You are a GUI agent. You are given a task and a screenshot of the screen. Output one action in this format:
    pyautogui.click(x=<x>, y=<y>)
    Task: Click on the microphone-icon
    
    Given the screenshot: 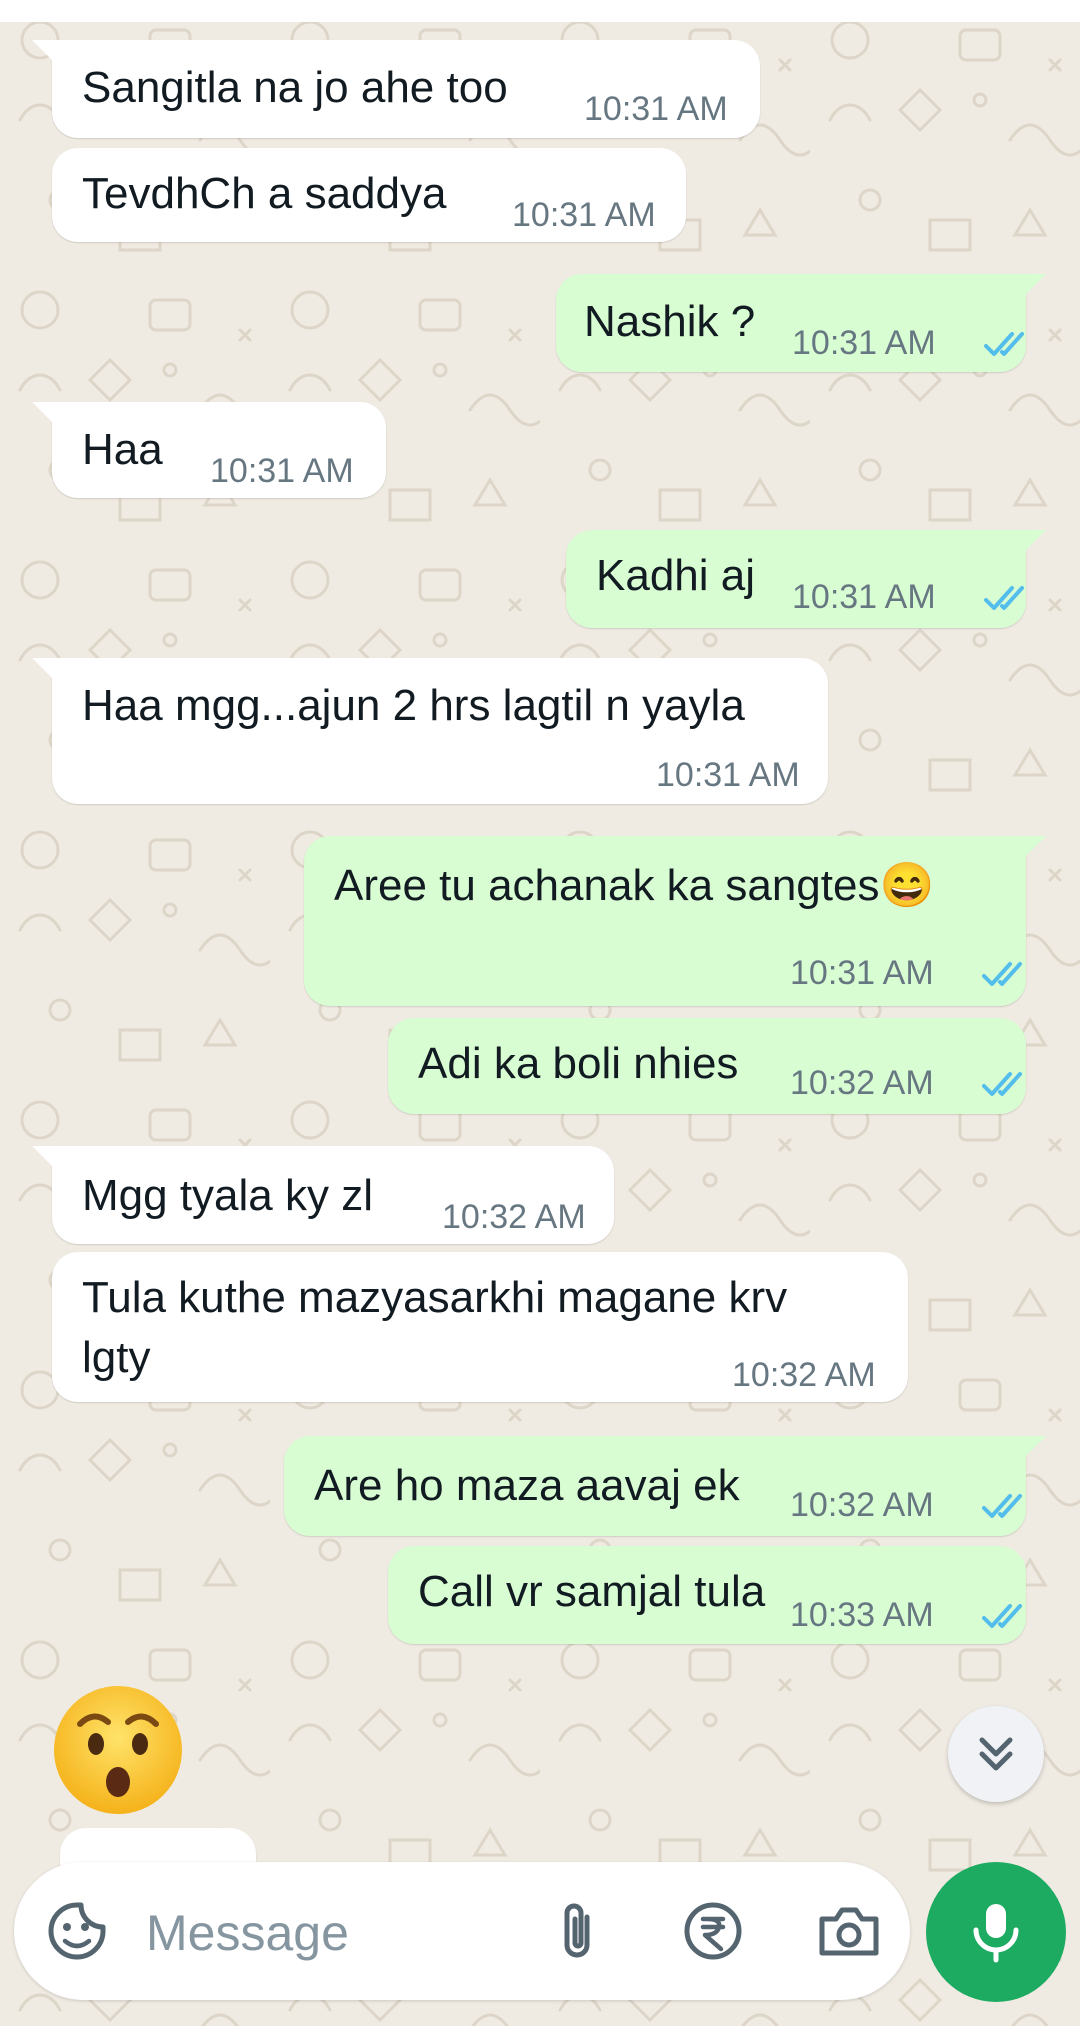 What is the action you would take?
    pyautogui.click(x=996, y=1933)
    